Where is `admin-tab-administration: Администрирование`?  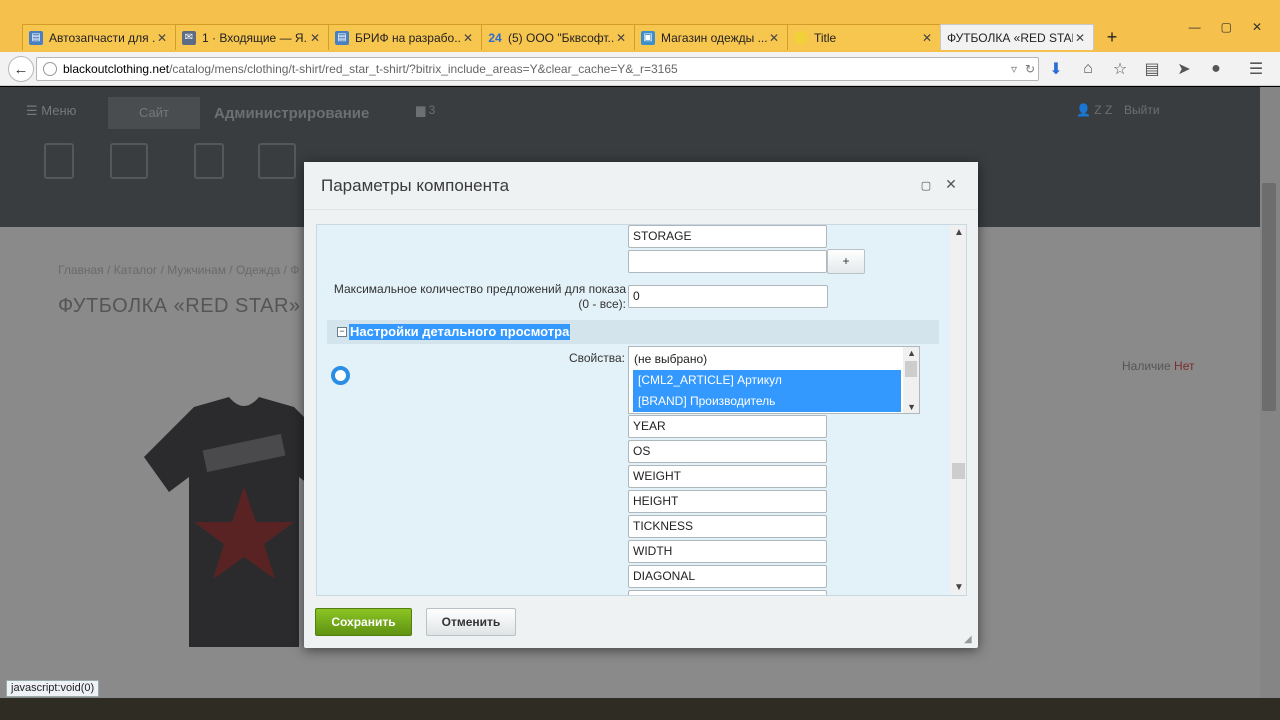 admin-tab-administration: Администрирование is located at coordinates (291, 113).